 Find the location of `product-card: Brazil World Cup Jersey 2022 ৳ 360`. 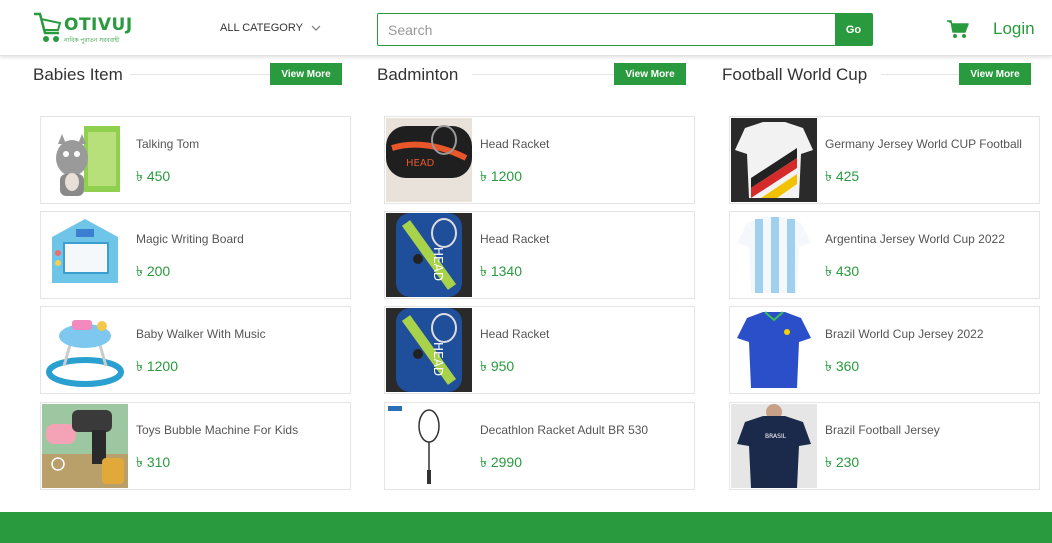

product-card: Brazil World Cup Jersey 2022 ৳ 360 is located at coordinates (884, 350).